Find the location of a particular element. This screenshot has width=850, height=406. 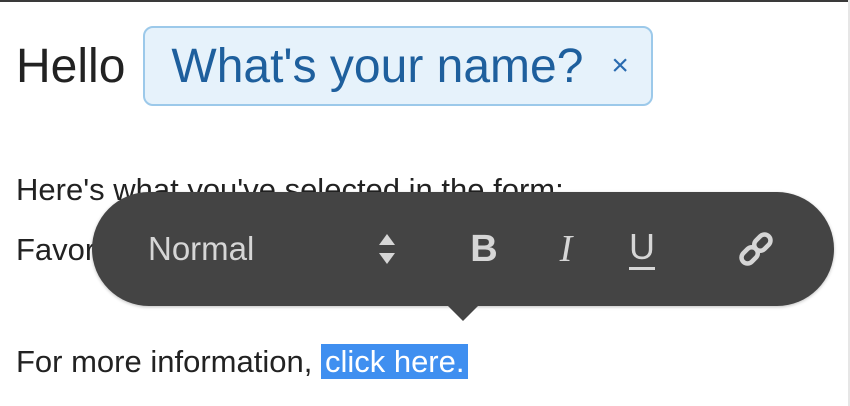

toolbar-pointer is located at coordinates (463, 313).